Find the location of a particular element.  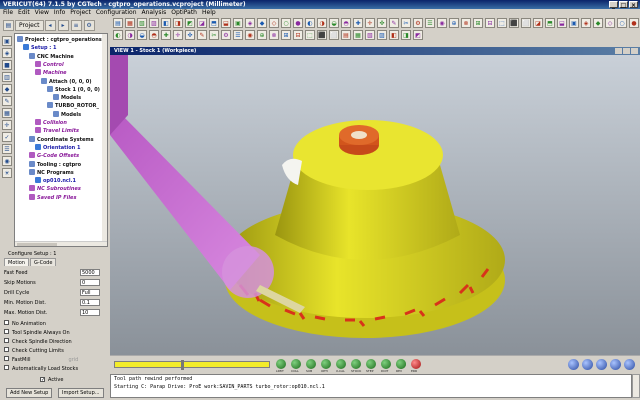

check-icon: ✓ is located at coordinates (7, 137).